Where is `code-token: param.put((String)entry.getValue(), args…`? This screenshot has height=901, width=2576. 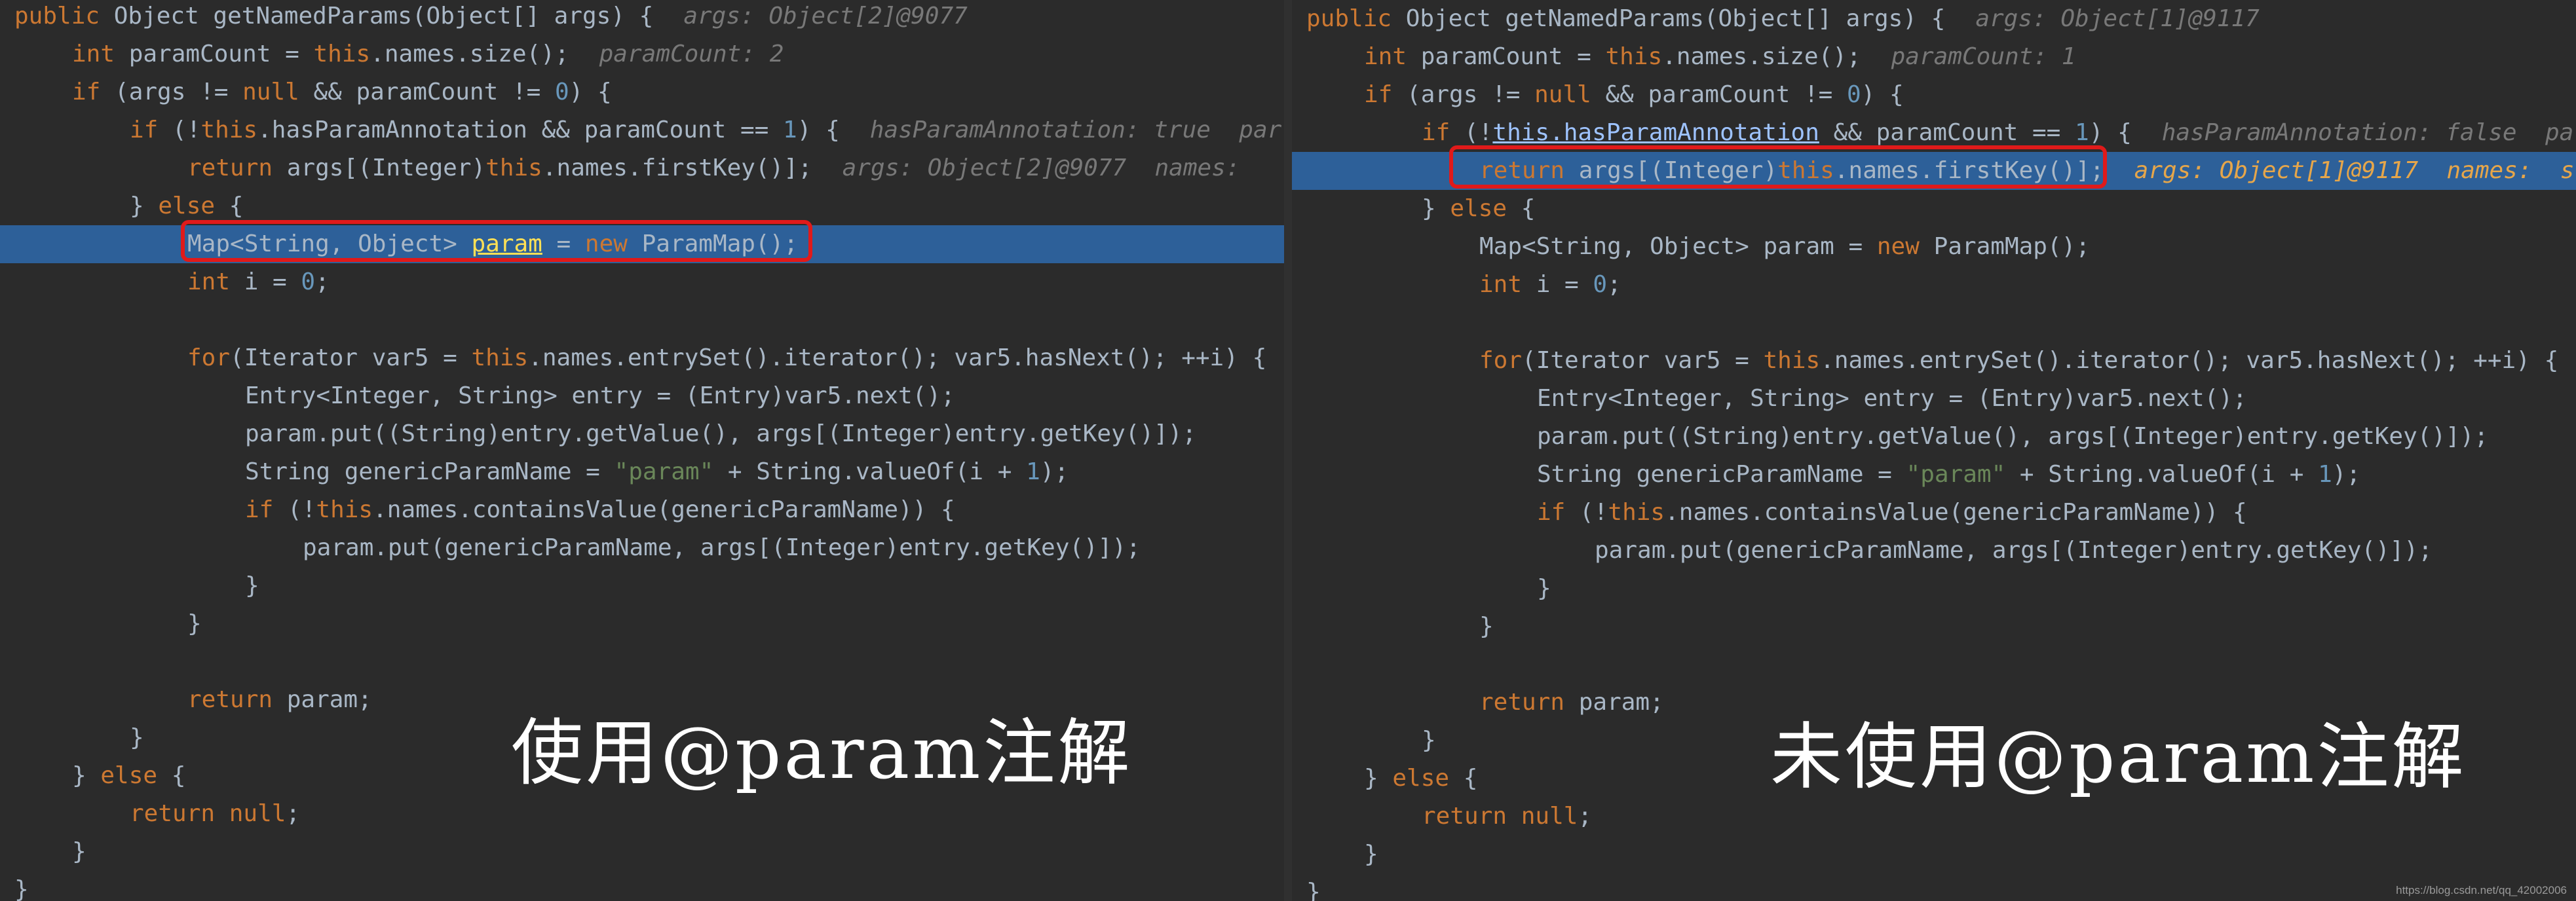
code-token: param.put((String)entry.getValue(), args… is located at coordinates (721, 433).